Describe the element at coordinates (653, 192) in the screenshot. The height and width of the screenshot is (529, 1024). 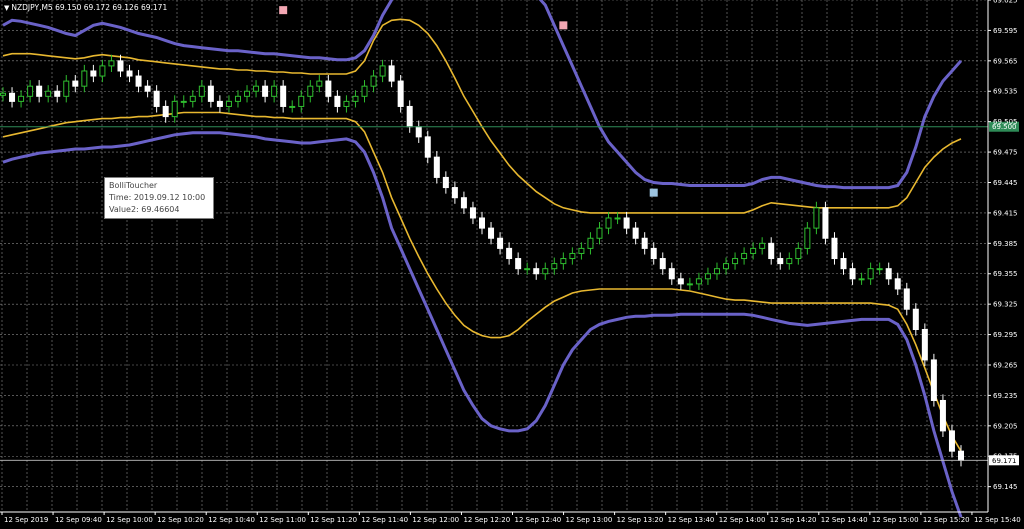
I see `signal-down-marker` at that location.